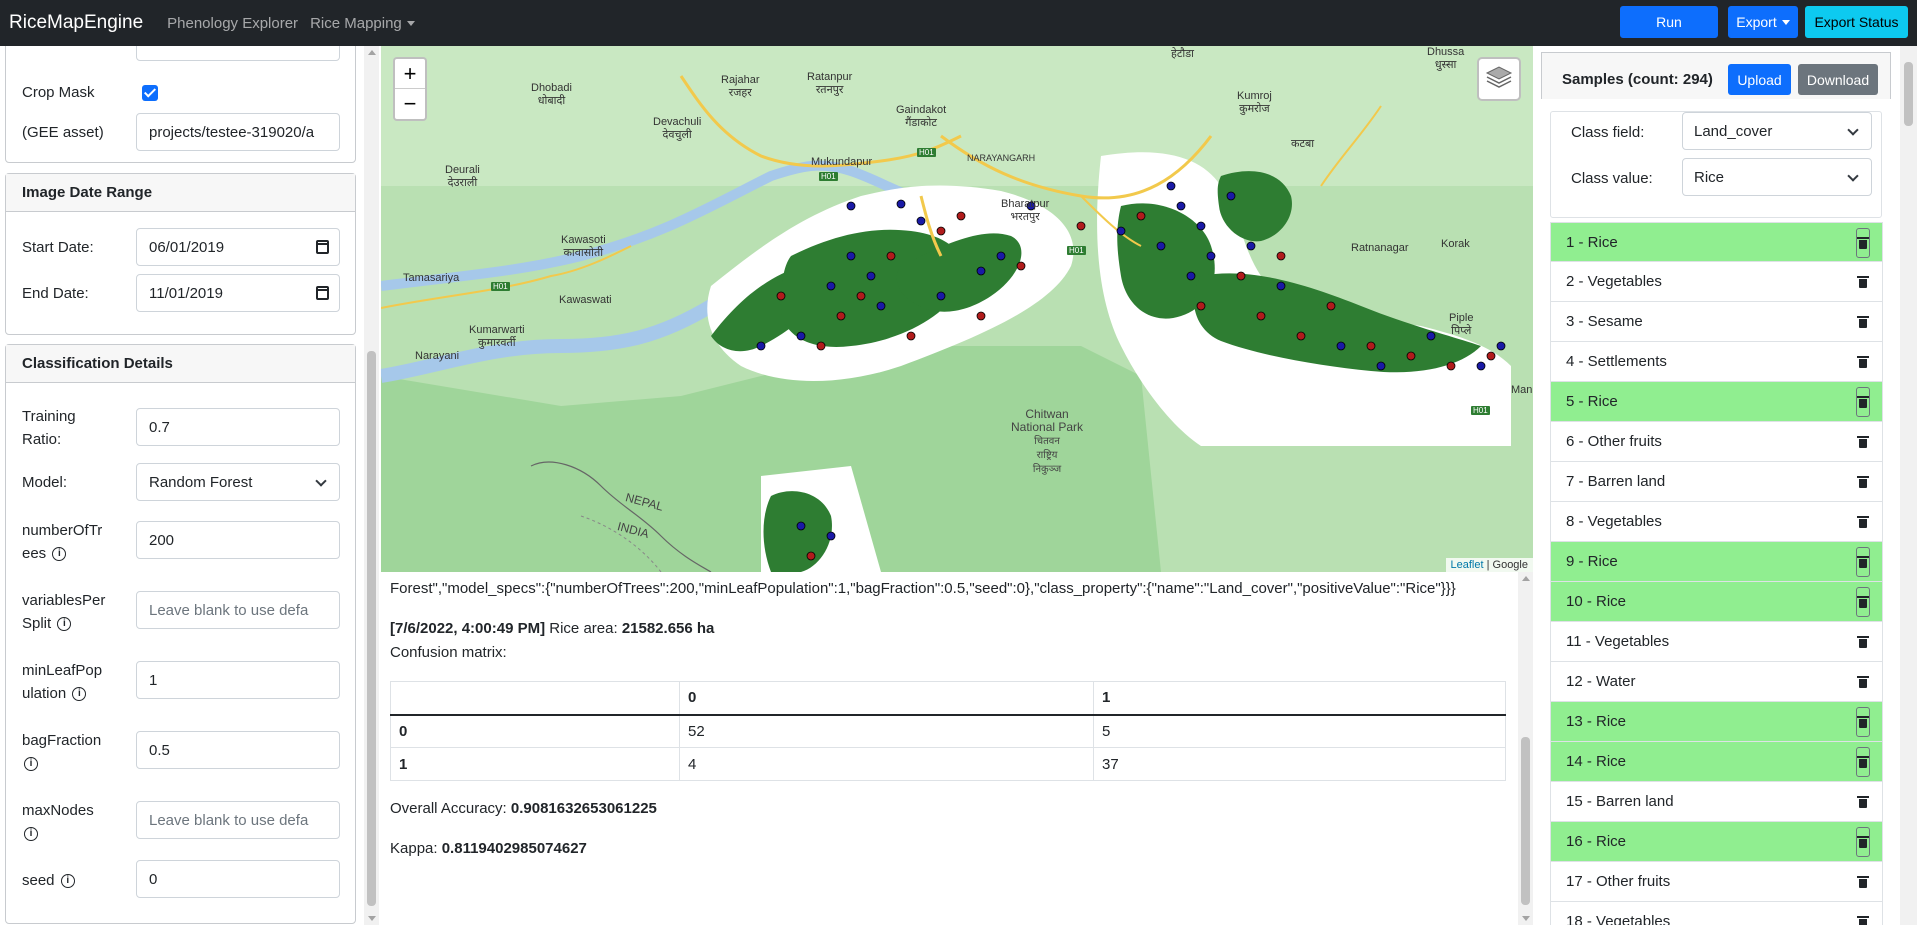  What do you see at coordinates (1908, 485) in the screenshot?
I see `page-scrollbar` at bounding box center [1908, 485].